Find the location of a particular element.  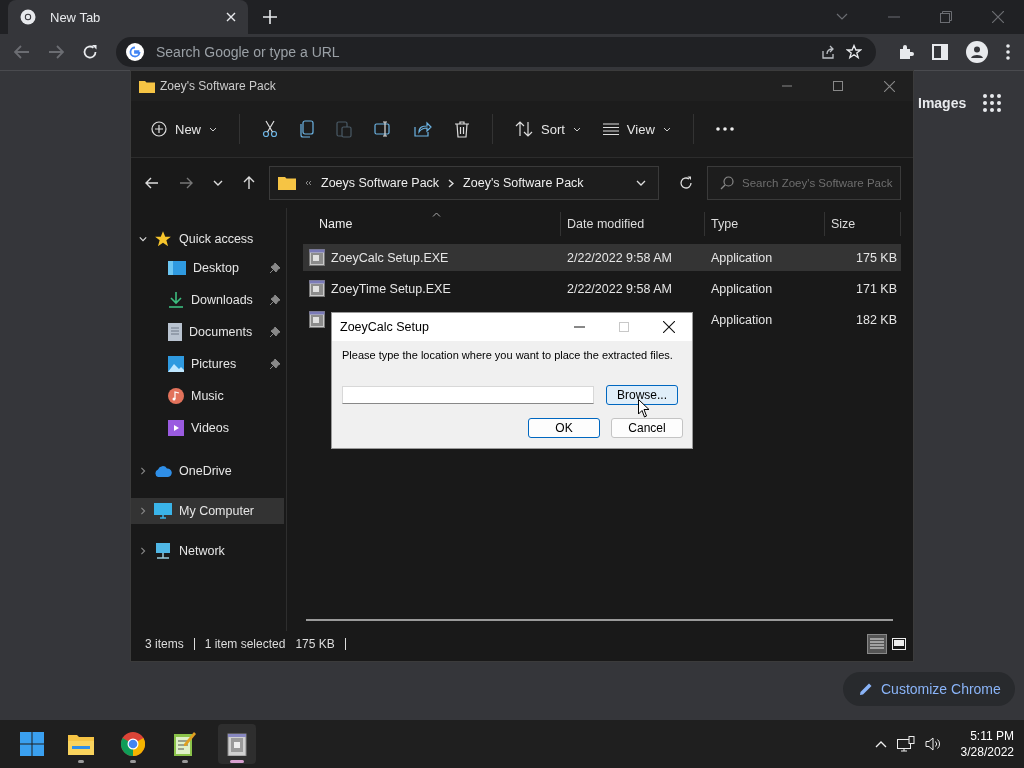

file-size: 171 KB is located at coordinates (876, 288).